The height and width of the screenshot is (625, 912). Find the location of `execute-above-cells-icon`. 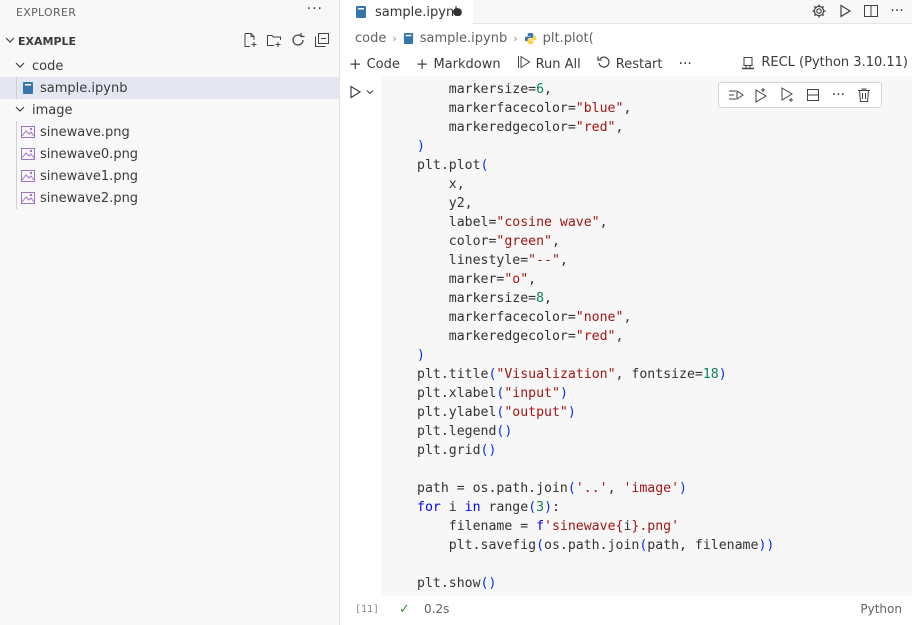

execute-above-cells-icon is located at coordinates (761, 95).